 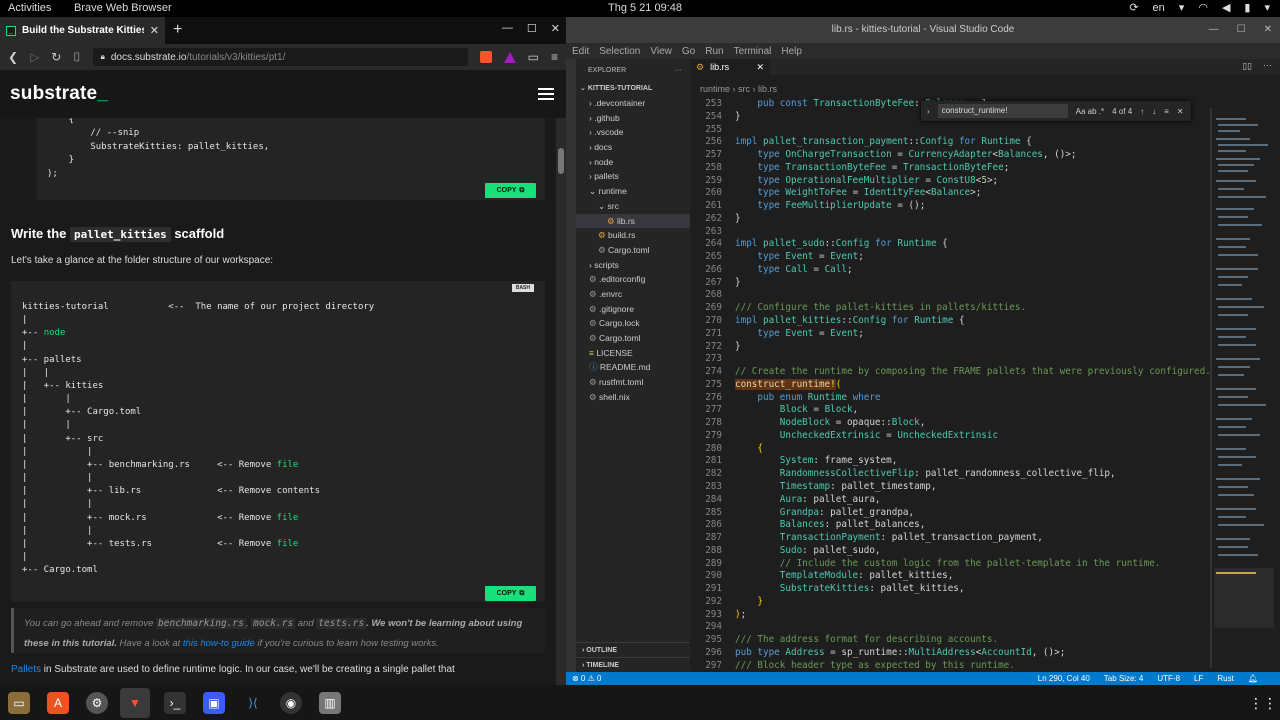 I want to click on file-tree-item: › node, so click(x=633, y=162).